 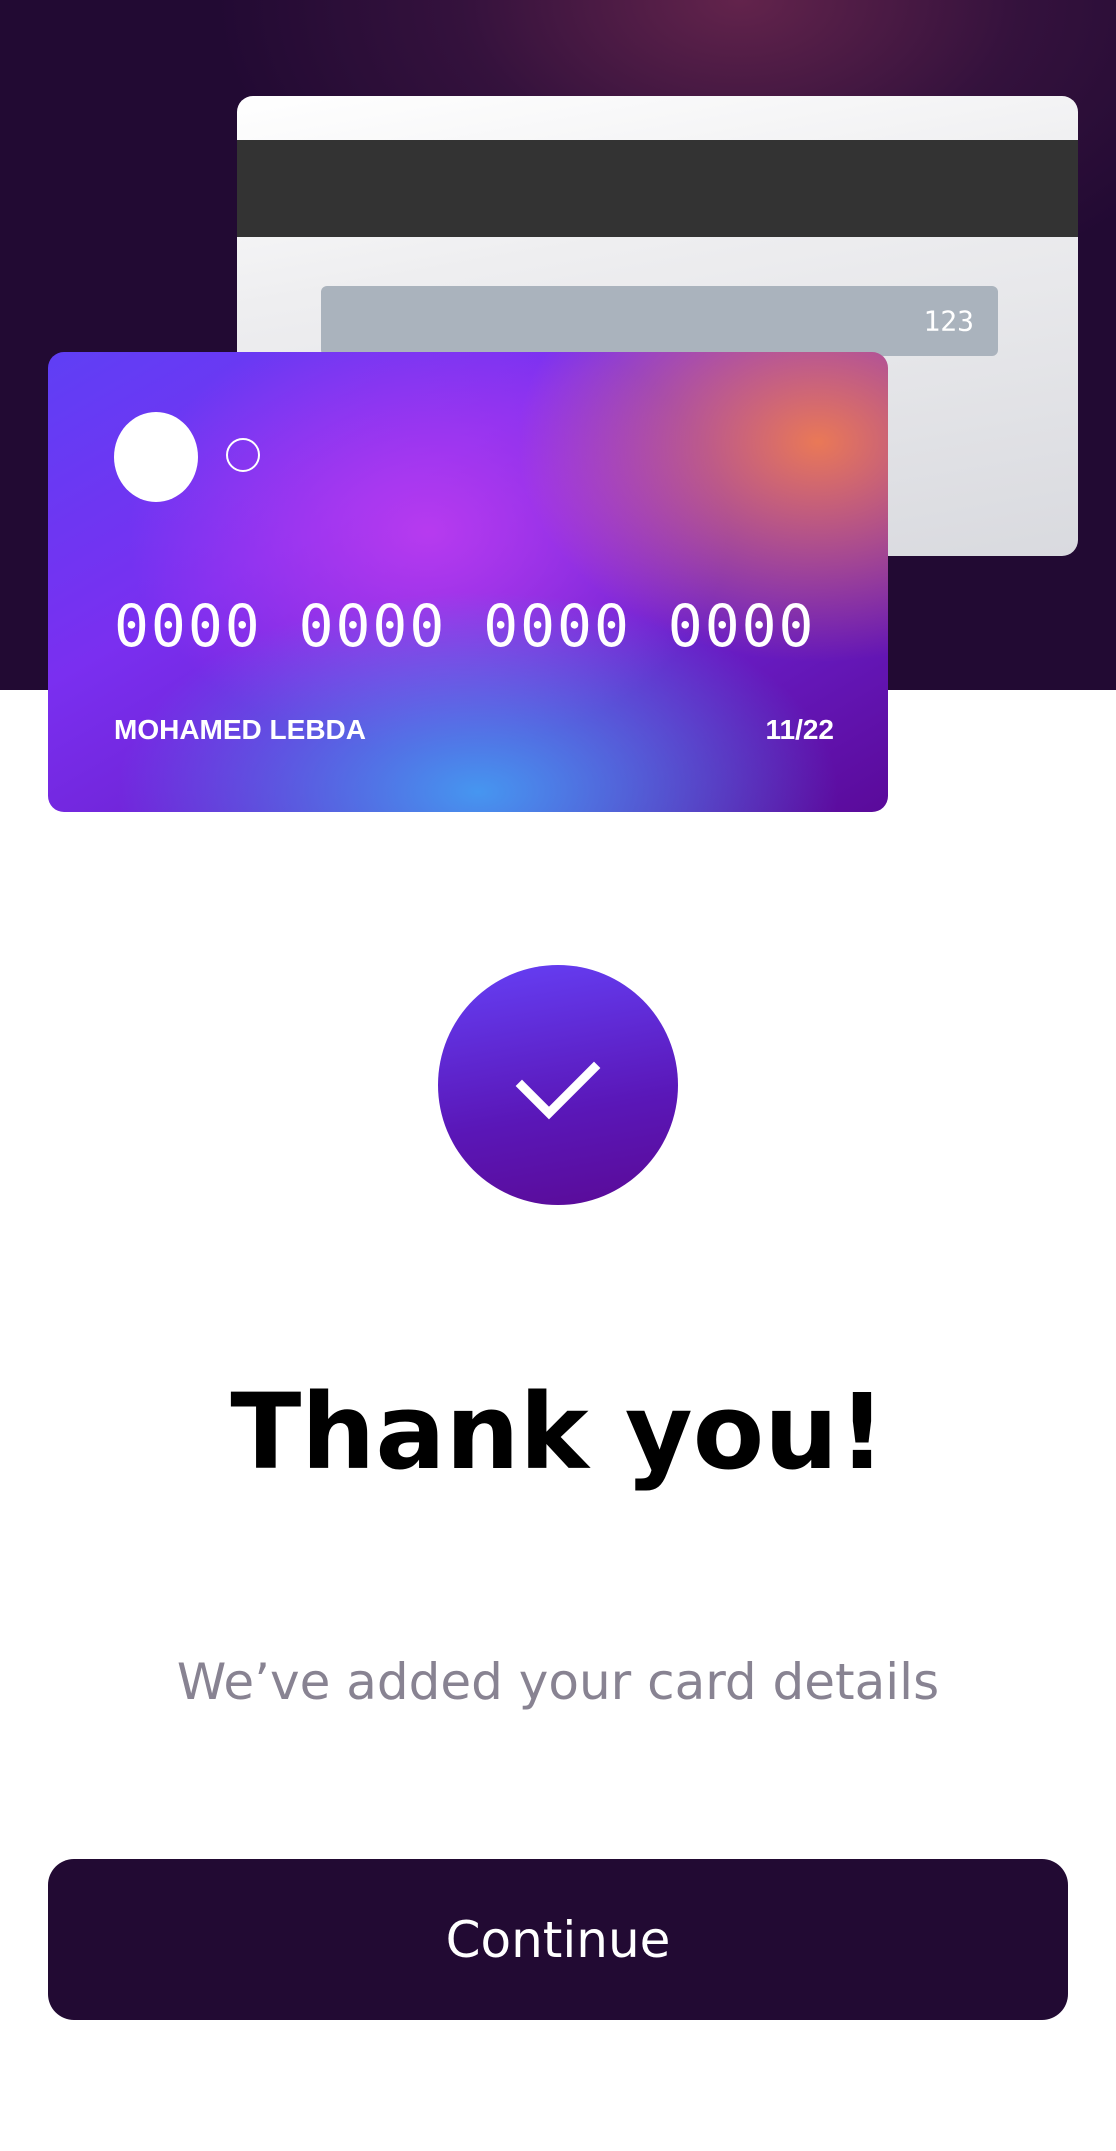 I want to click on confirmation-message: We’ve added your card details, so click(x=558, y=1682).